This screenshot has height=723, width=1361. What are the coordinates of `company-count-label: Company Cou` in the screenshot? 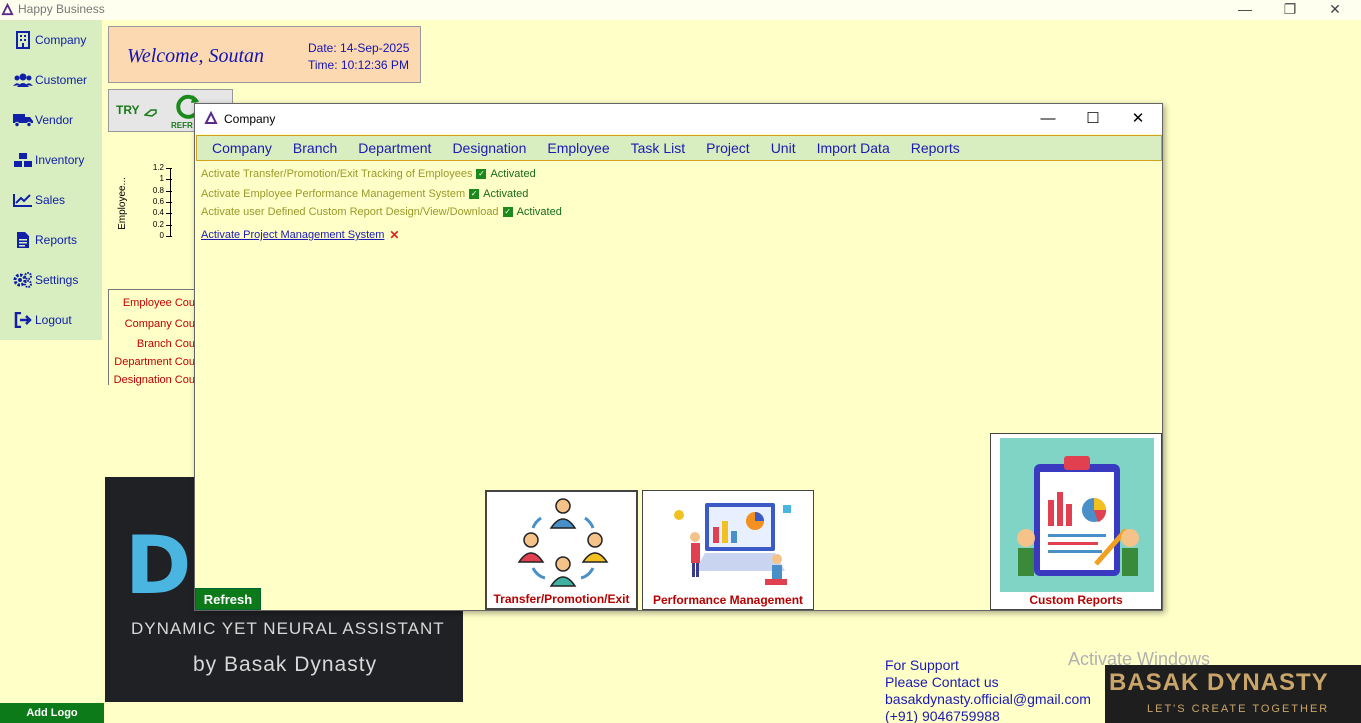 It's located at (159, 324).